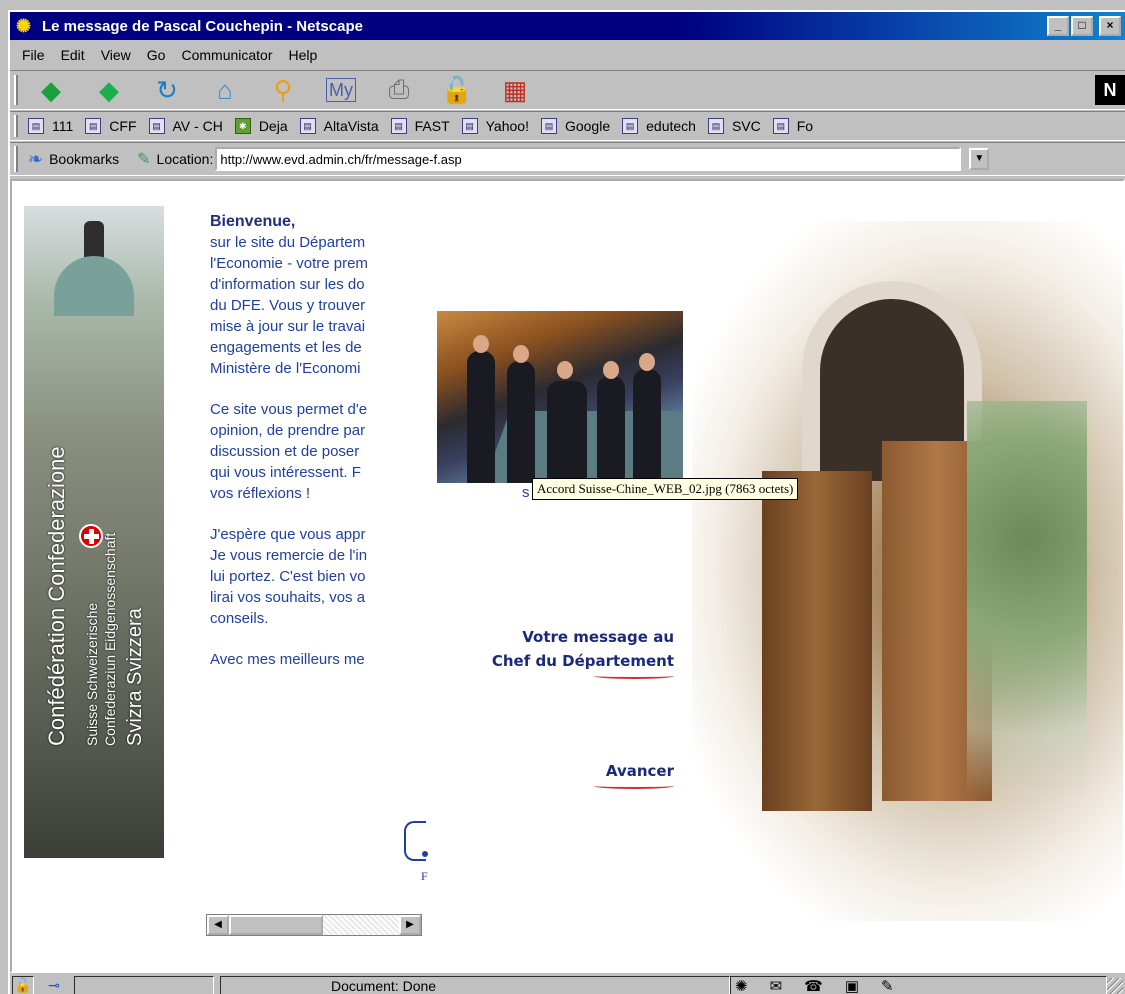 Image resolution: width=1125 pixels, height=994 pixels. What do you see at coordinates (341, 90) in the screenshot?
I see `guide-button: My` at bounding box center [341, 90].